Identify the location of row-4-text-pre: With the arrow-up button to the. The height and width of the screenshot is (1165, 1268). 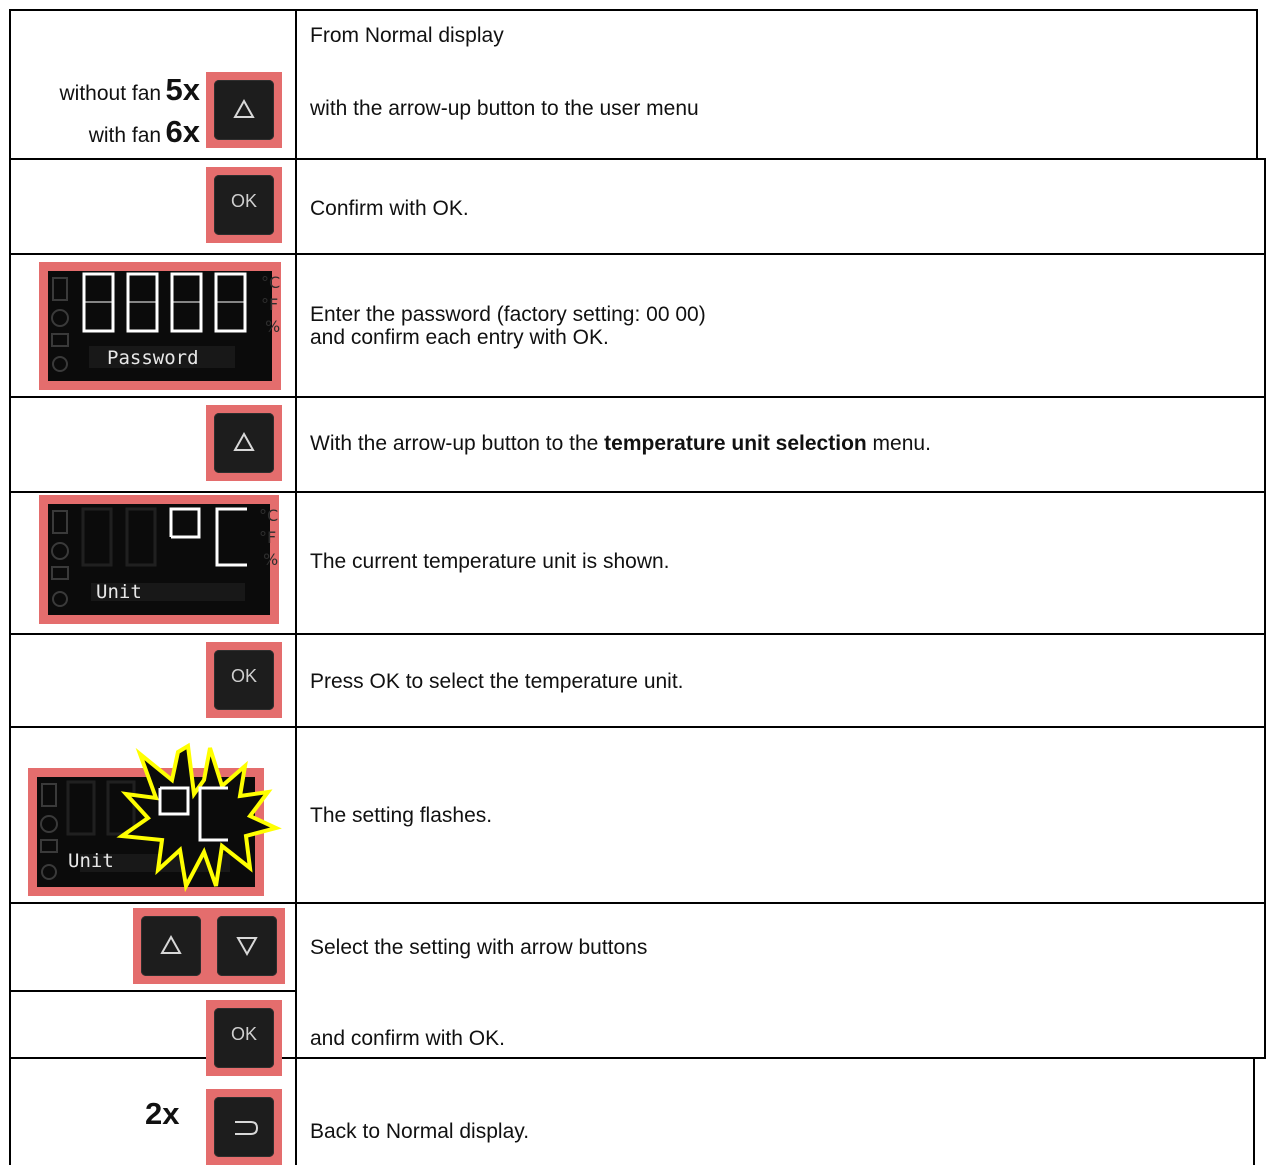
(457, 443).